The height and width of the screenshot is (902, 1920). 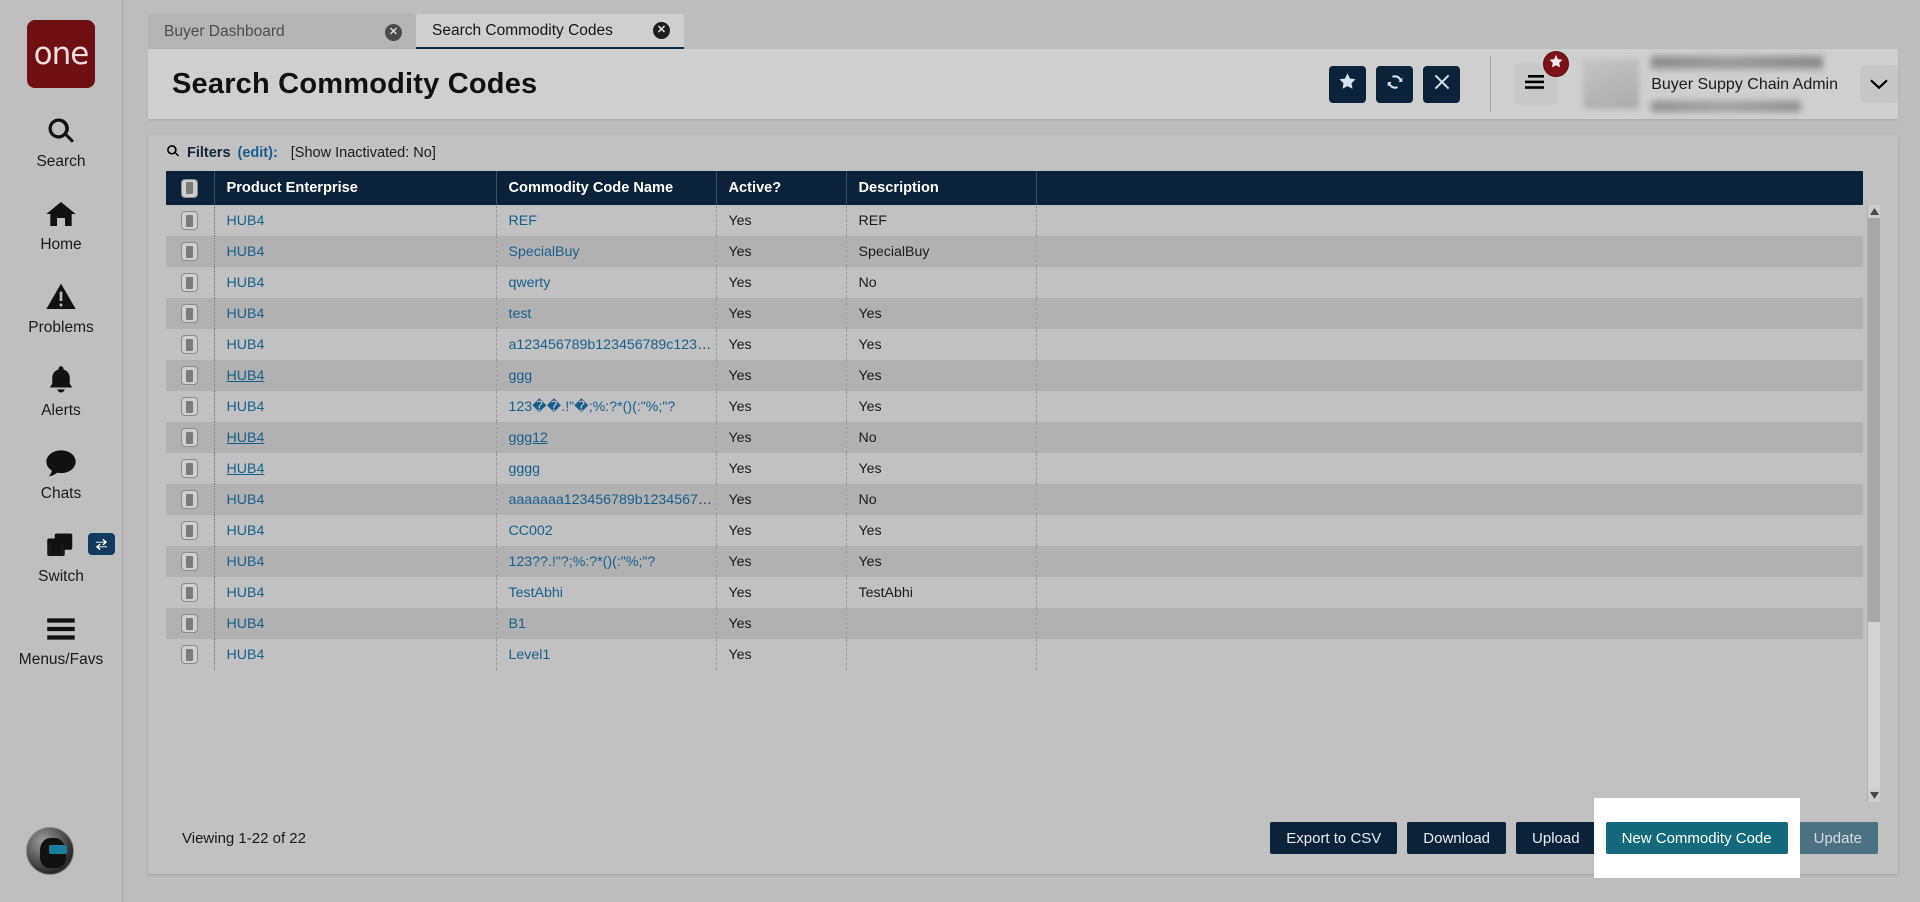 I want to click on tab-buyer-dashboard: Buyer Dashboard ✕, so click(x=282, y=32).